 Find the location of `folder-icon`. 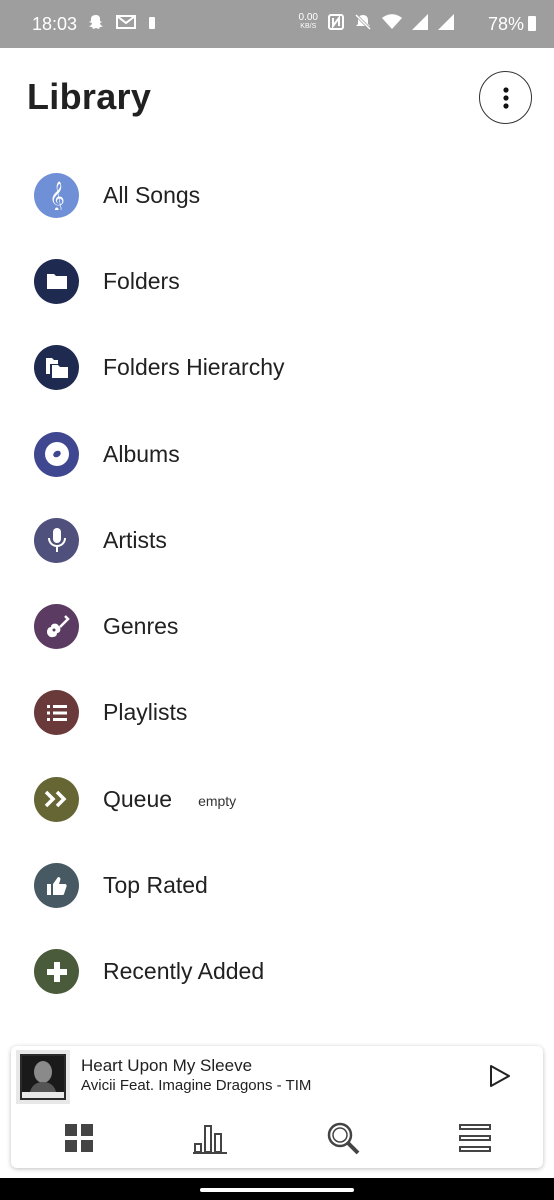

folder-icon is located at coordinates (56, 282).